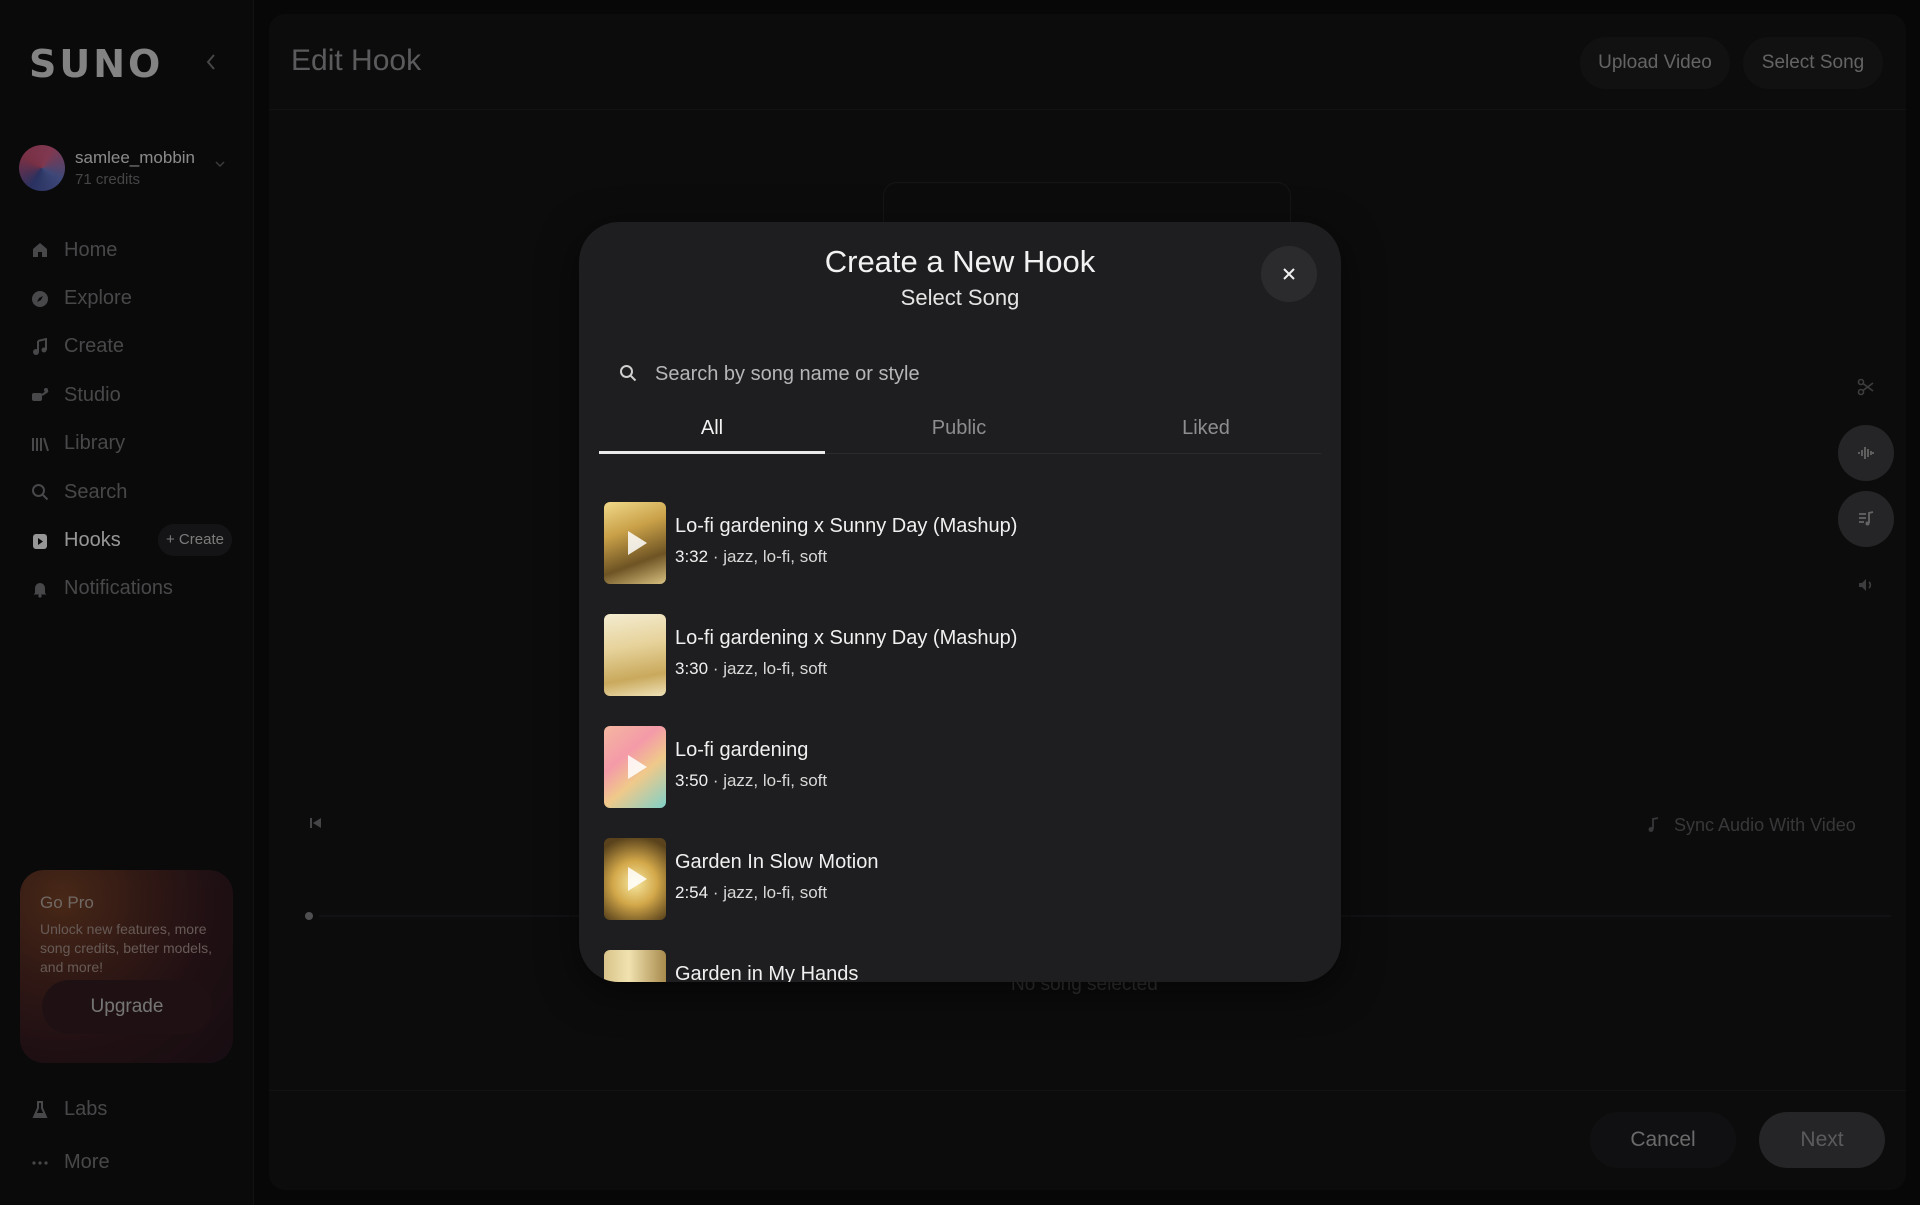 The height and width of the screenshot is (1205, 1920). I want to click on close-icon, so click(1289, 274).